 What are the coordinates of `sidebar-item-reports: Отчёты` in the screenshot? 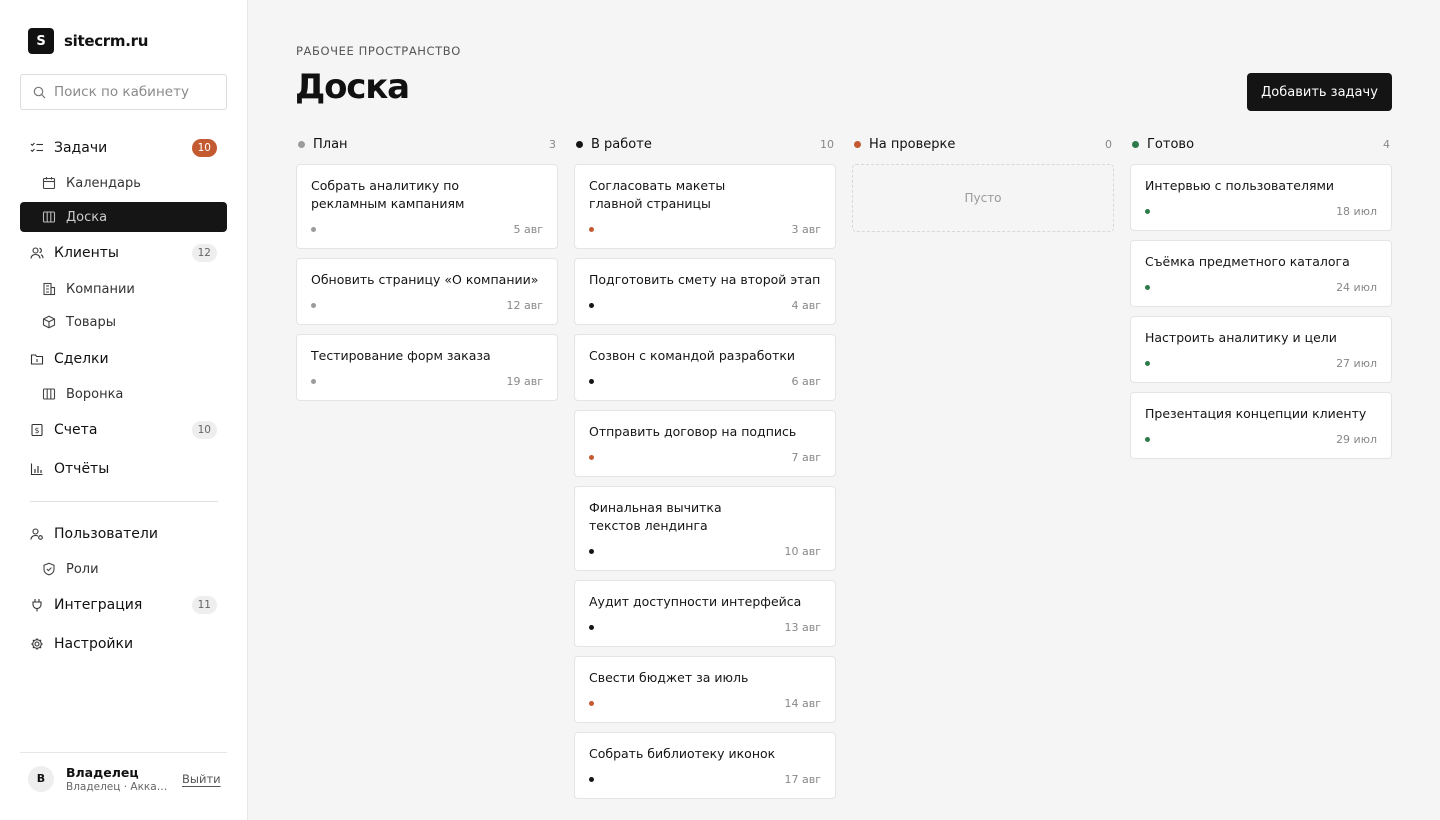 It's located at (123, 469).